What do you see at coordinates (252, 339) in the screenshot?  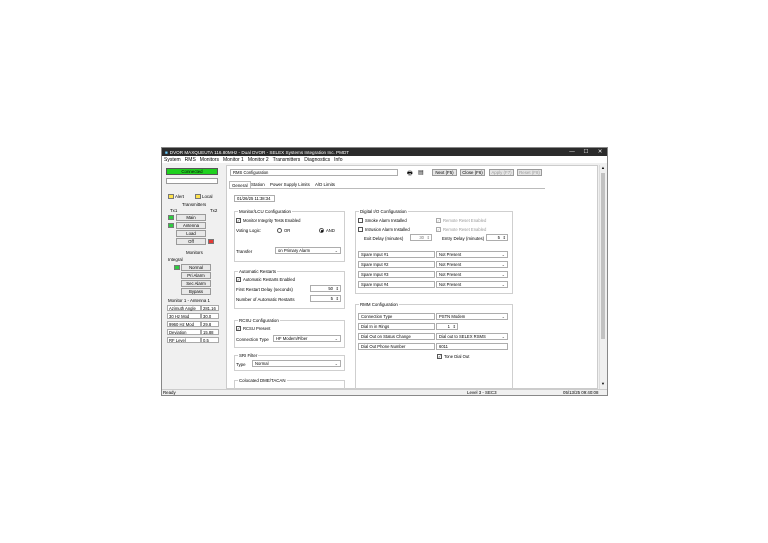 I see `rcsu-connection-label: Connection Type` at bounding box center [252, 339].